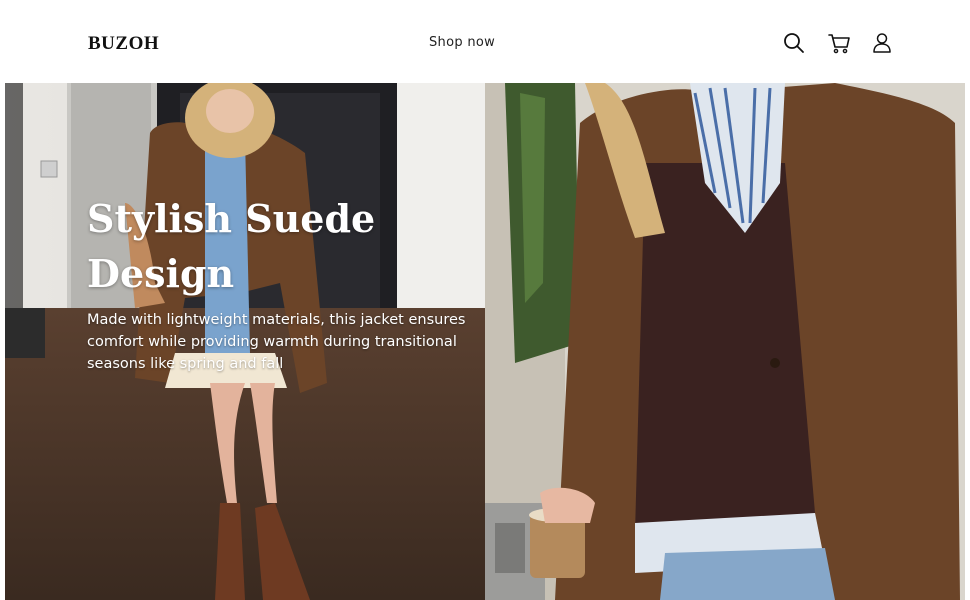  I want to click on cart-icon, so click(839, 43).